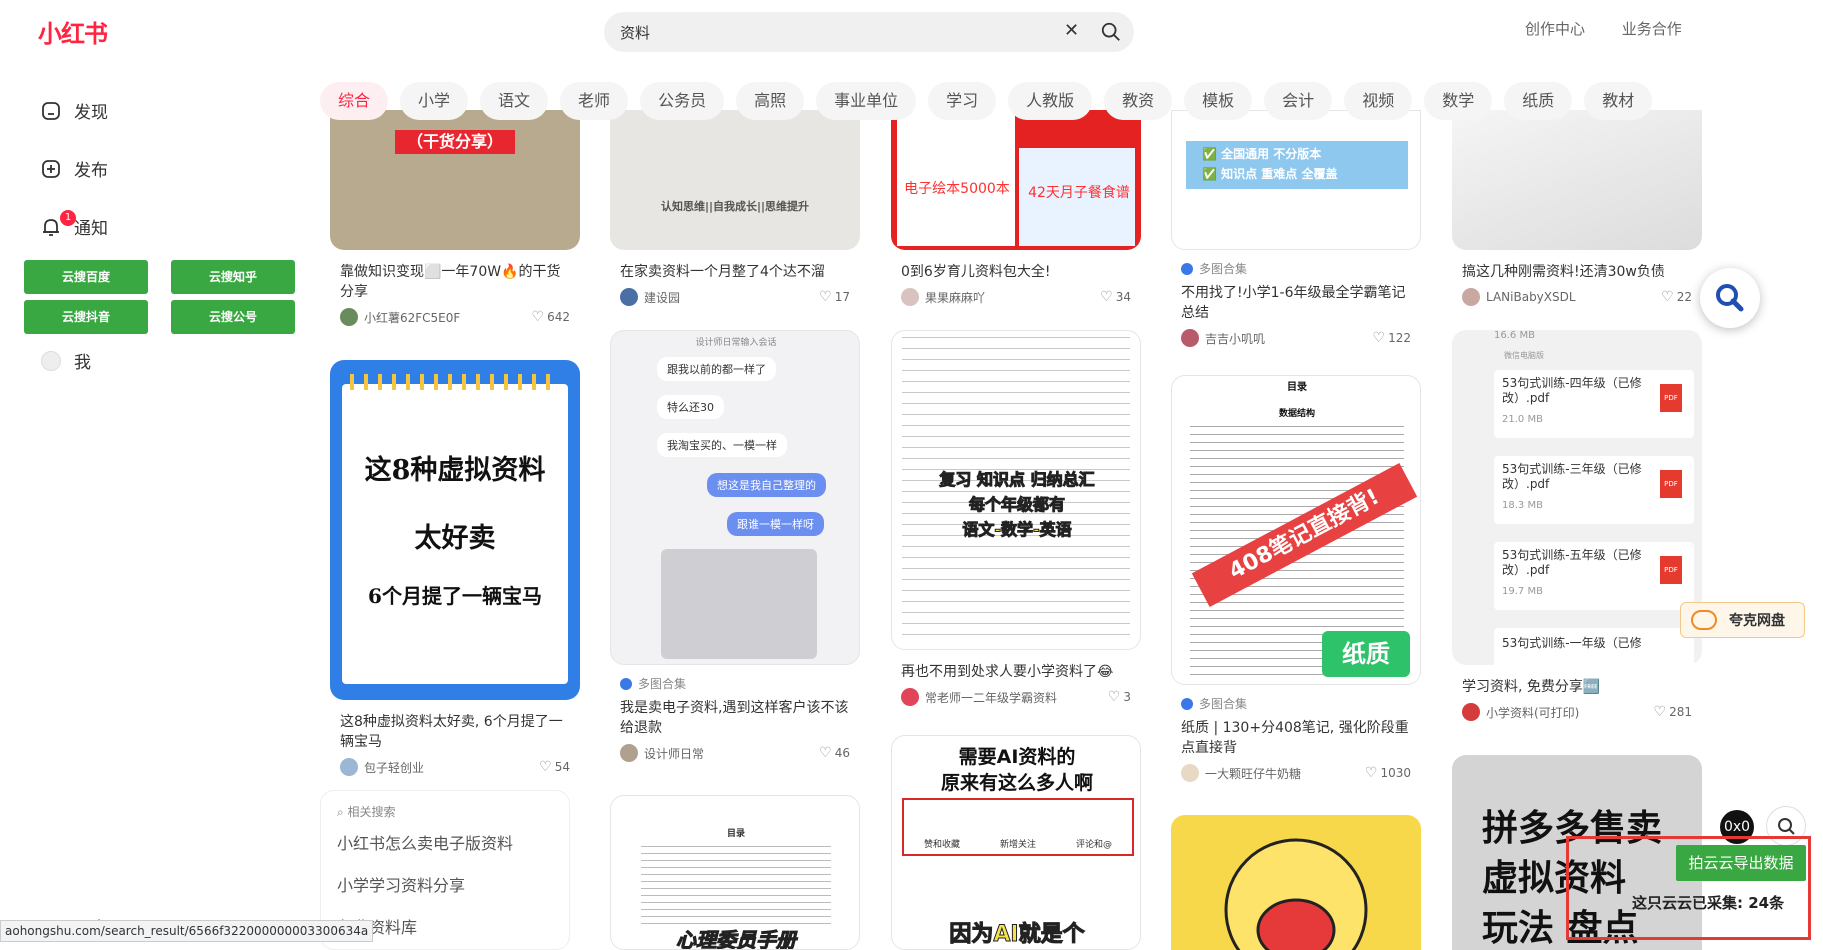 The image size is (1823, 950). Describe the element at coordinates (770, 101) in the screenshot. I see `tab-item: 高照` at that location.